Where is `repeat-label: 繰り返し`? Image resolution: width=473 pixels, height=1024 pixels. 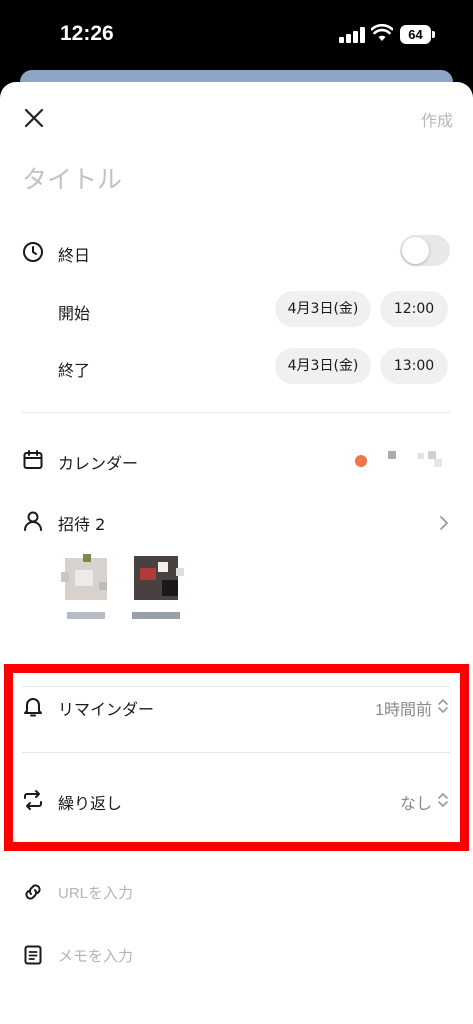
repeat-label: 繰り返し is located at coordinates (90, 802).